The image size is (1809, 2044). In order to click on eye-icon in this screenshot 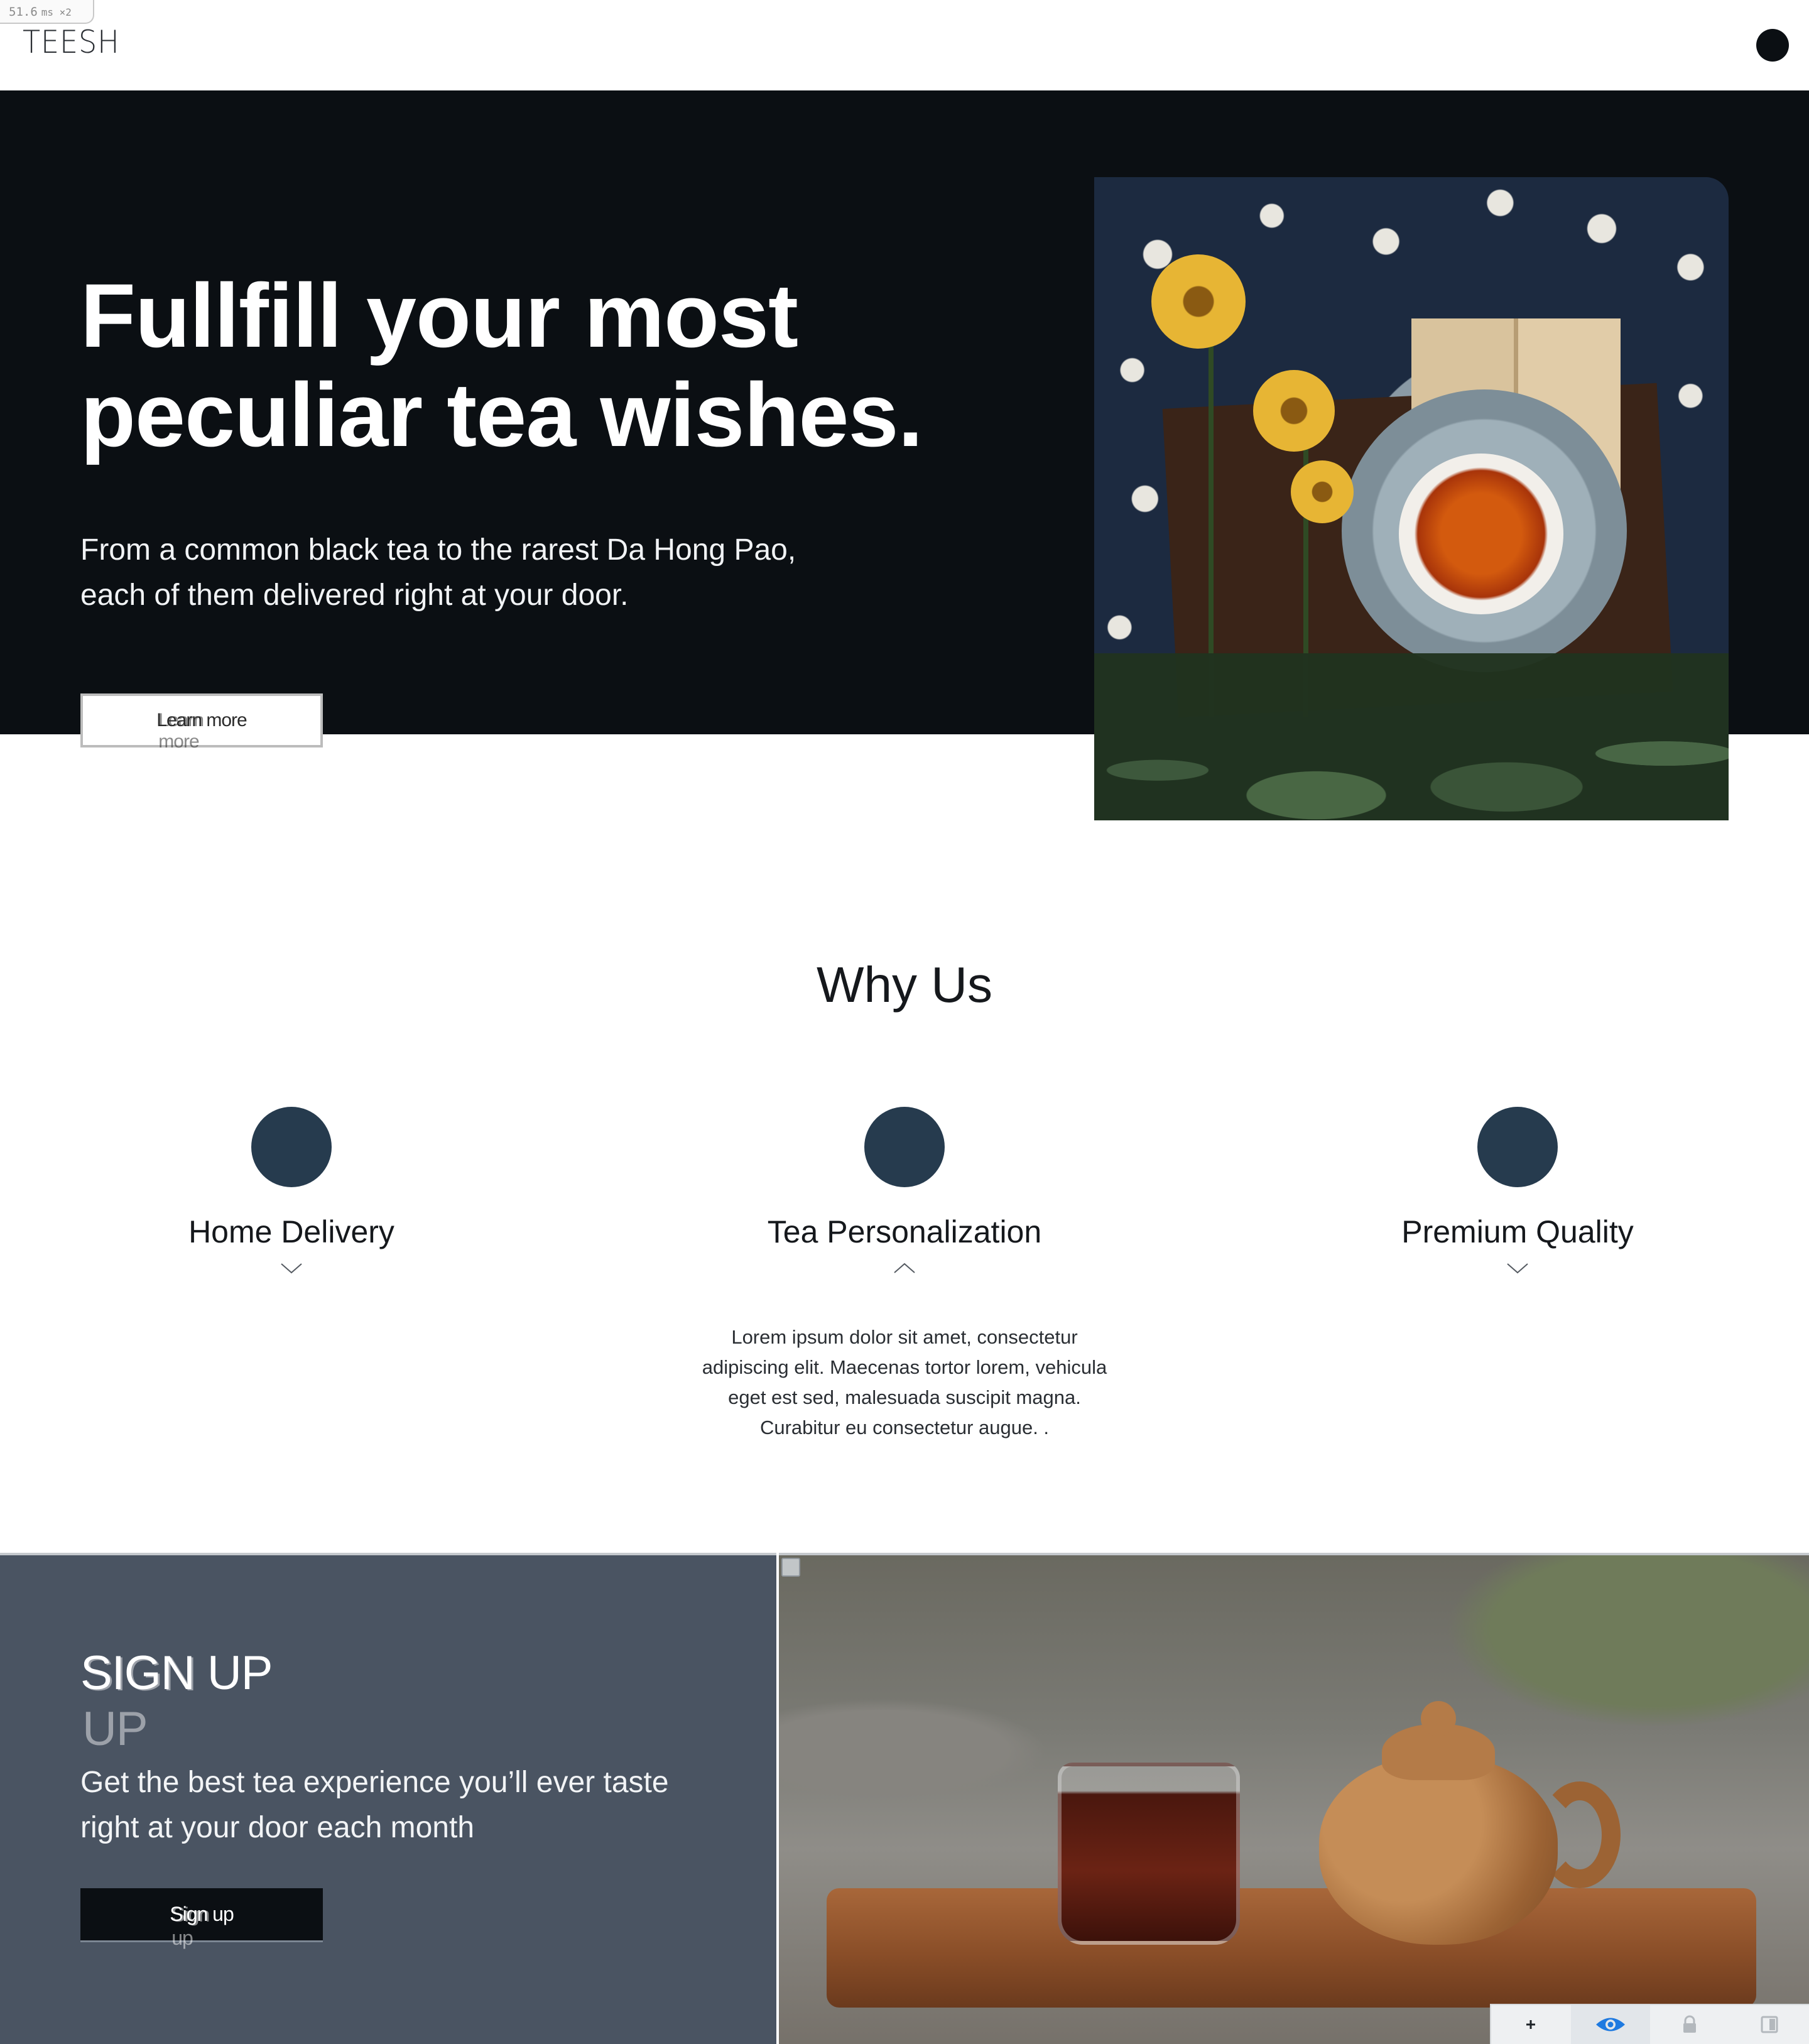, I will do `click(1610, 2024)`.